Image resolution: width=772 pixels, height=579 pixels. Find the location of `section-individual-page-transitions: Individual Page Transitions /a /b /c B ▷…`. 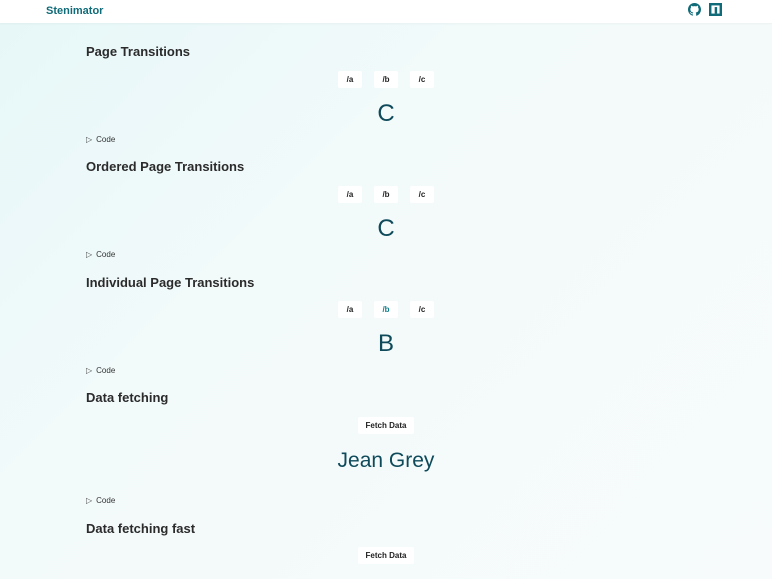

section-individual-page-transitions: Individual Page Transitions /a /b /c B ▷… is located at coordinates (386, 325).